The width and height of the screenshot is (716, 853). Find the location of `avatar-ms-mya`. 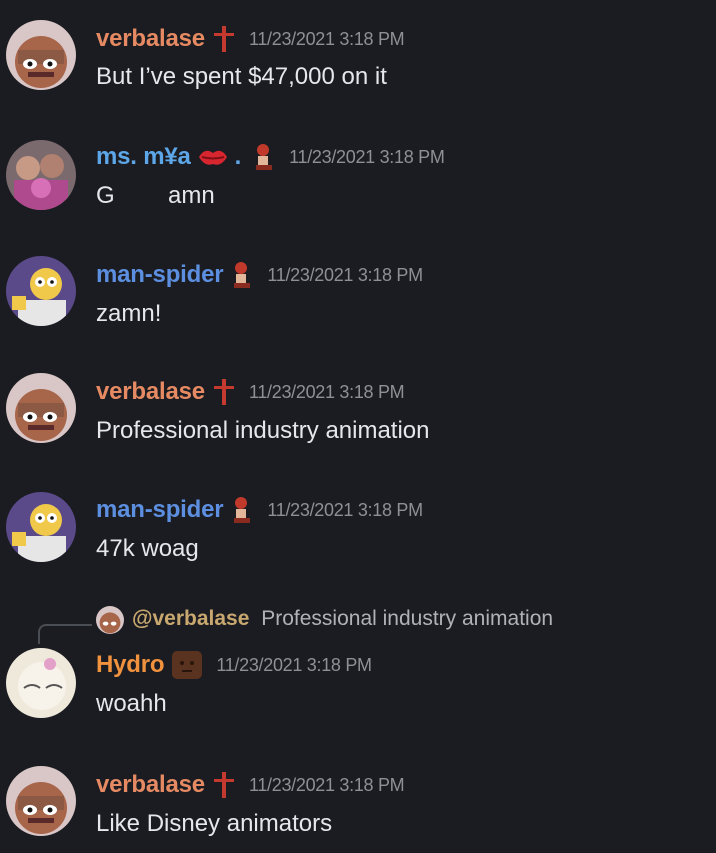

avatar-ms-mya is located at coordinates (41, 175).